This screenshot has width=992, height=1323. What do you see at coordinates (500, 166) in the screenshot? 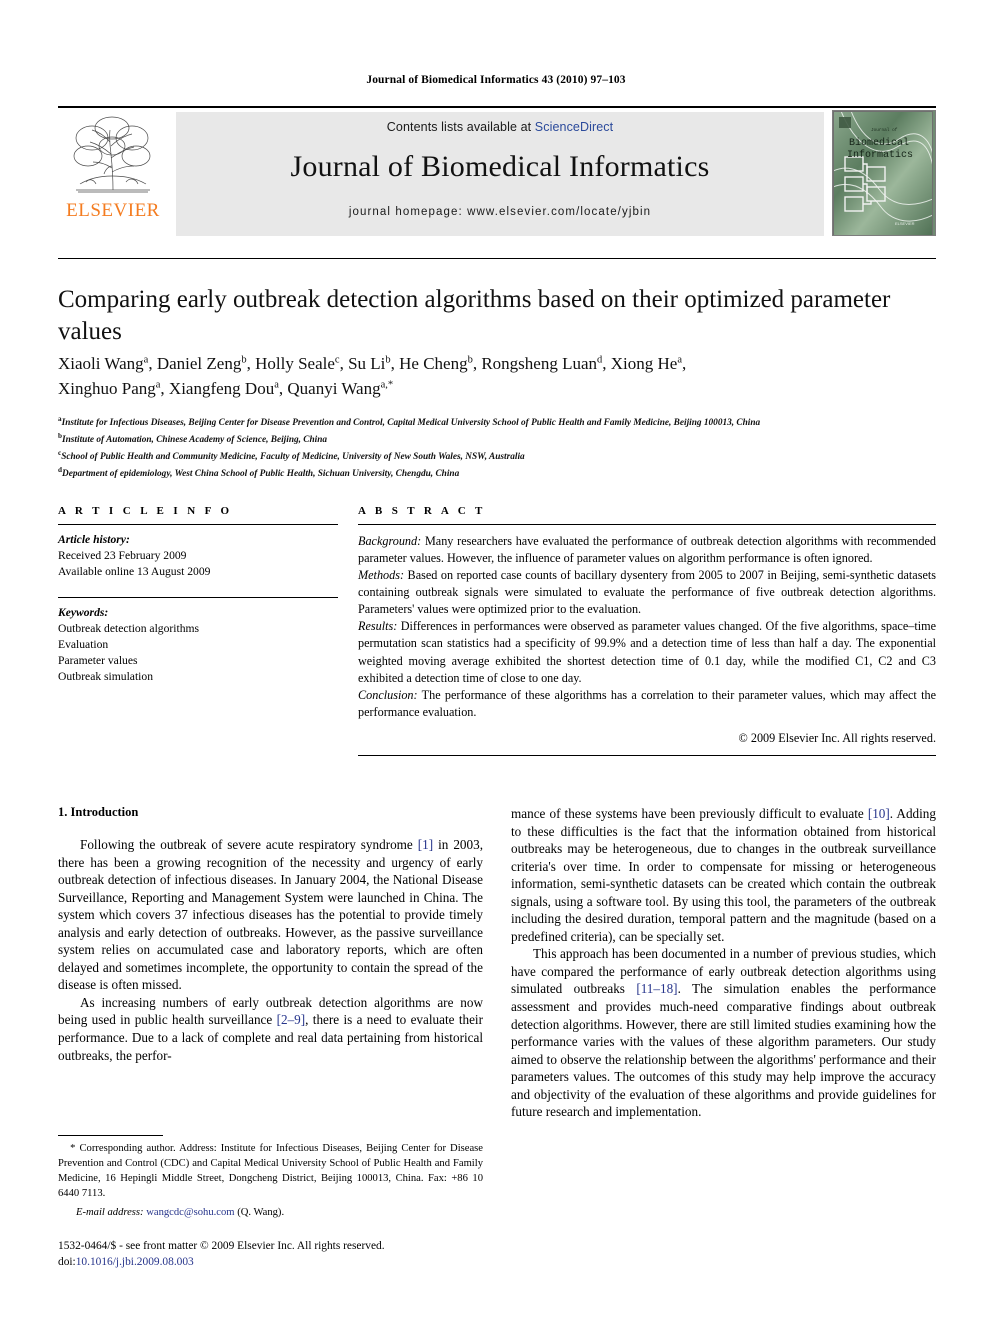
I see `journal-title: Journal of Biomedical Informatics` at bounding box center [500, 166].